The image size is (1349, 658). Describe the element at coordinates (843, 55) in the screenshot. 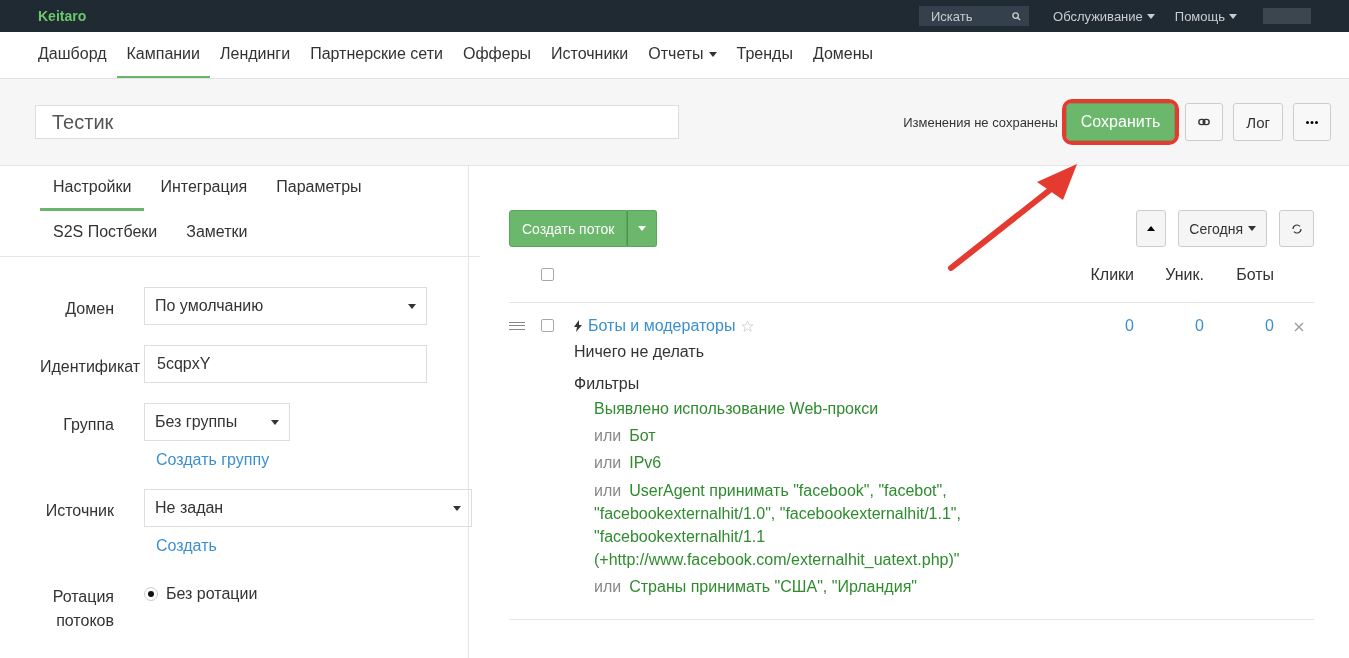

I see `nav-tab: Домены` at that location.